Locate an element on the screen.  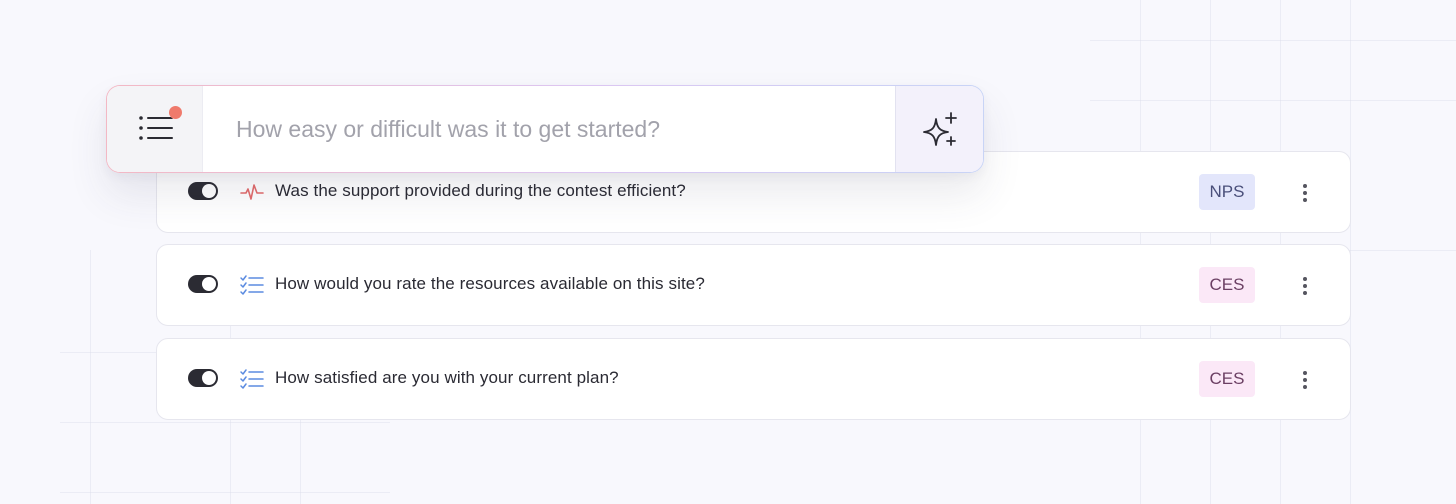
question-input is located at coordinates (549, 129).